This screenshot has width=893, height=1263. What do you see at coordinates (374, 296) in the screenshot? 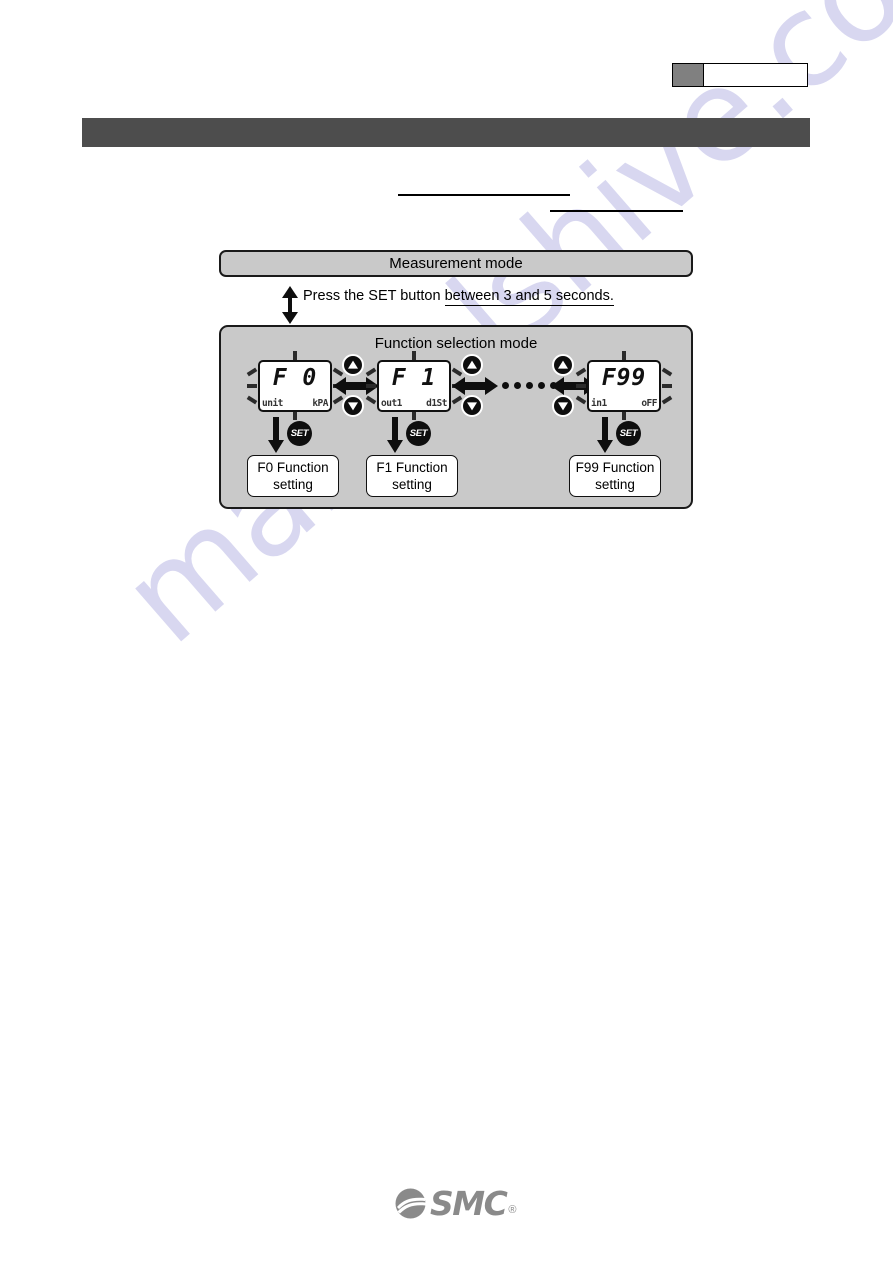
I see `transition-instruction-prefix: Press the SET button` at bounding box center [374, 296].